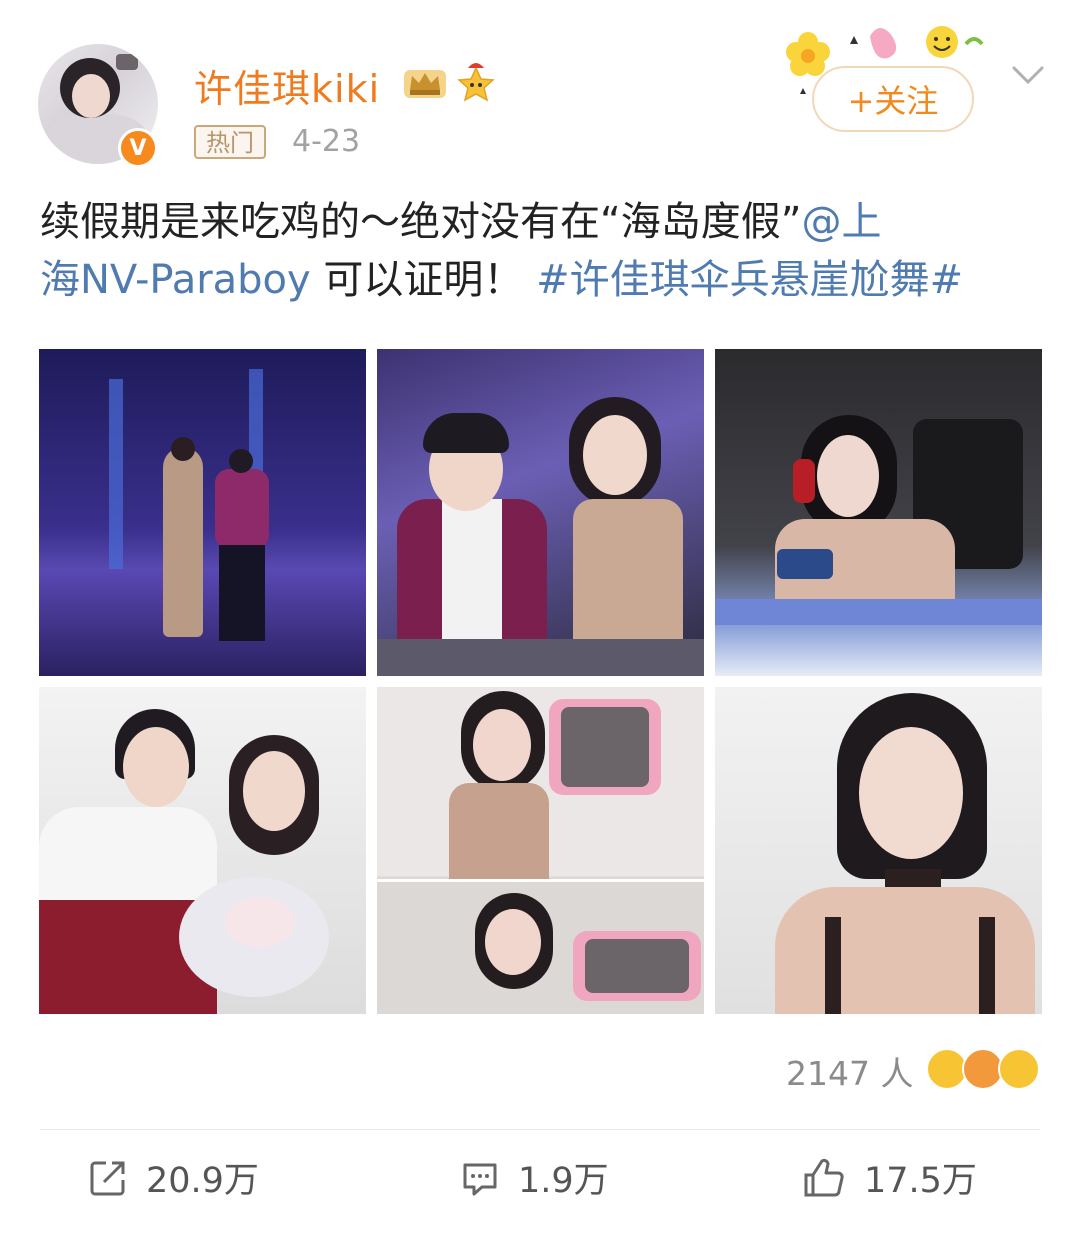  What do you see at coordinates (417, 280) in the screenshot?
I see `post-body-end: 可以证明！` at bounding box center [417, 280].